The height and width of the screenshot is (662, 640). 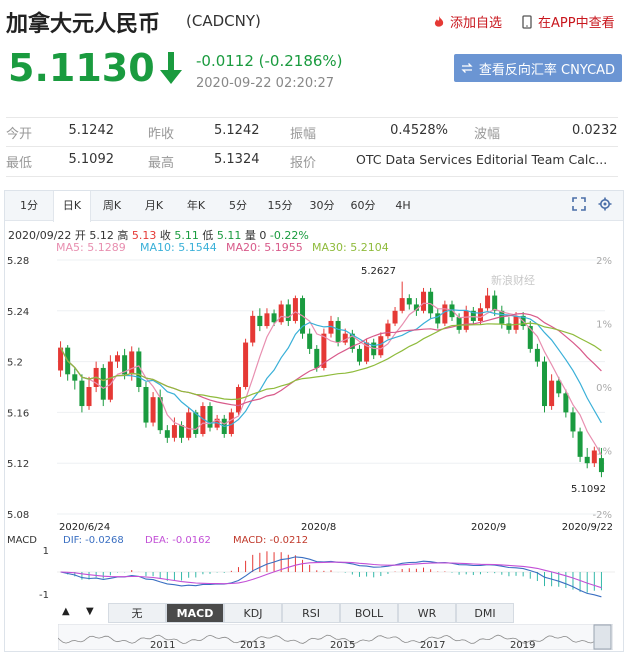 I want to click on tab-1: 日K, so click(x=72, y=206).